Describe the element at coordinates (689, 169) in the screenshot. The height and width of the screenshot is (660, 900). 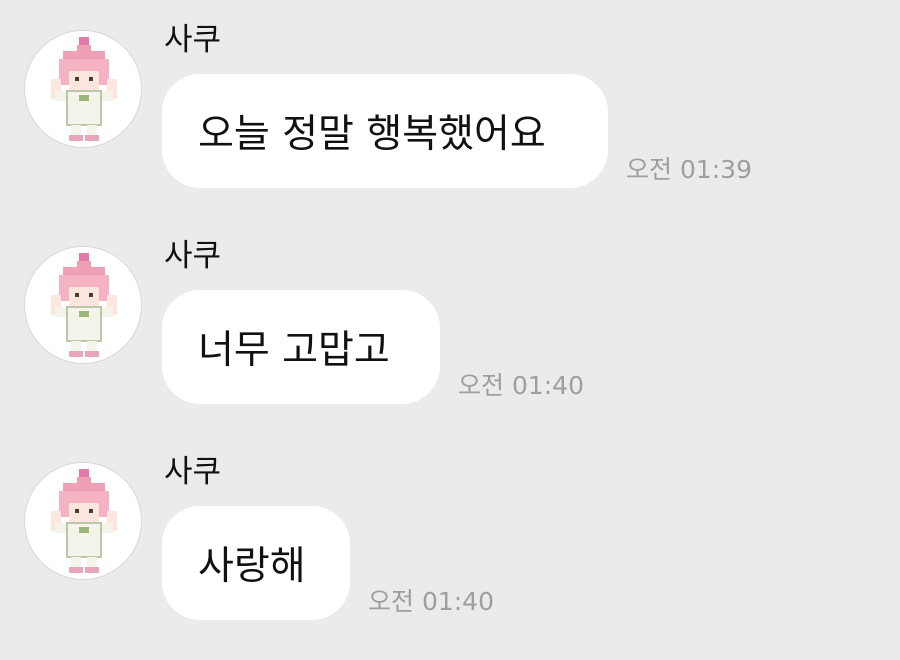
I see `message-timestamp: 오전 01:39` at that location.